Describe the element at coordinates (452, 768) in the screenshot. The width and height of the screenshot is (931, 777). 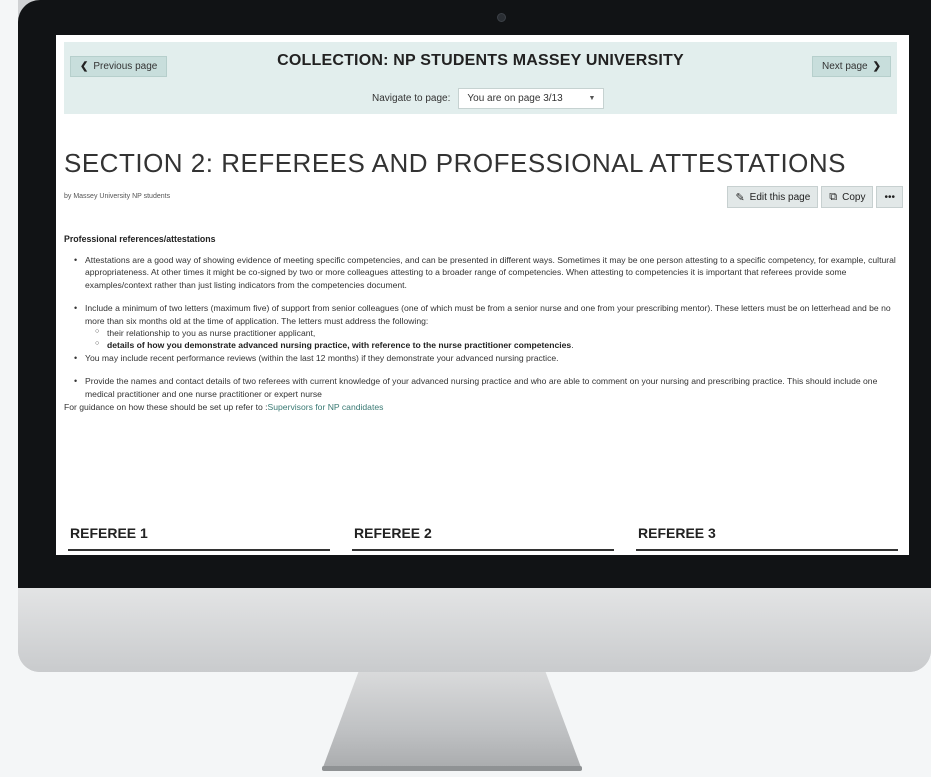
I see `monitor-stand-base` at that location.